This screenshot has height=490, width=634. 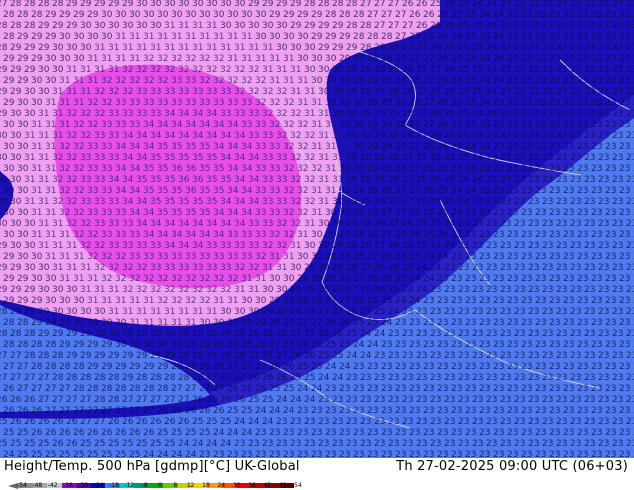 What do you see at coordinates (37, 485) in the screenshot?
I see `scale-tick-label: -48` at bounding box center [37, 485].